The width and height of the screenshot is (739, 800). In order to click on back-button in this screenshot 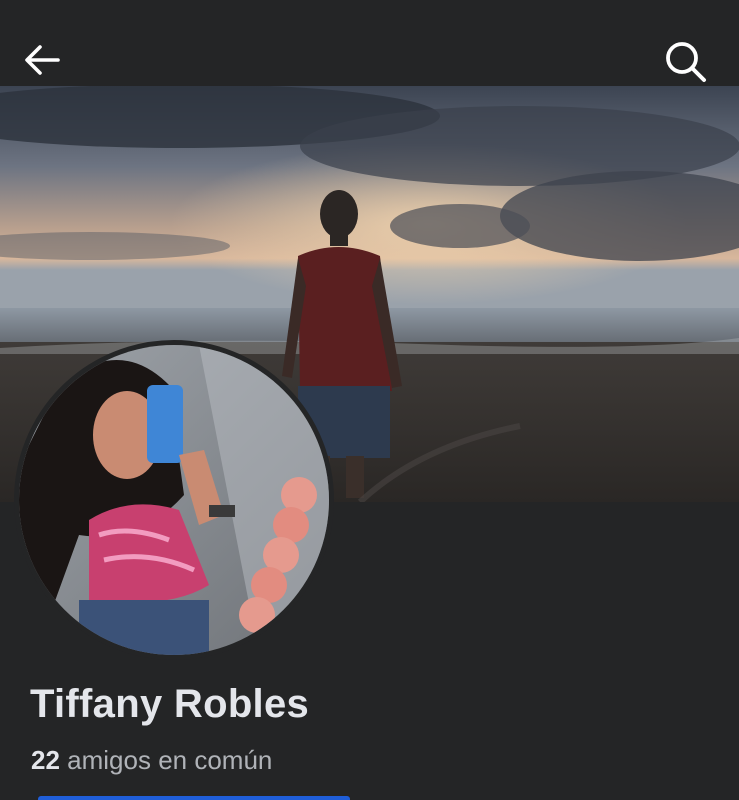, I will do `click(42, 60)`.